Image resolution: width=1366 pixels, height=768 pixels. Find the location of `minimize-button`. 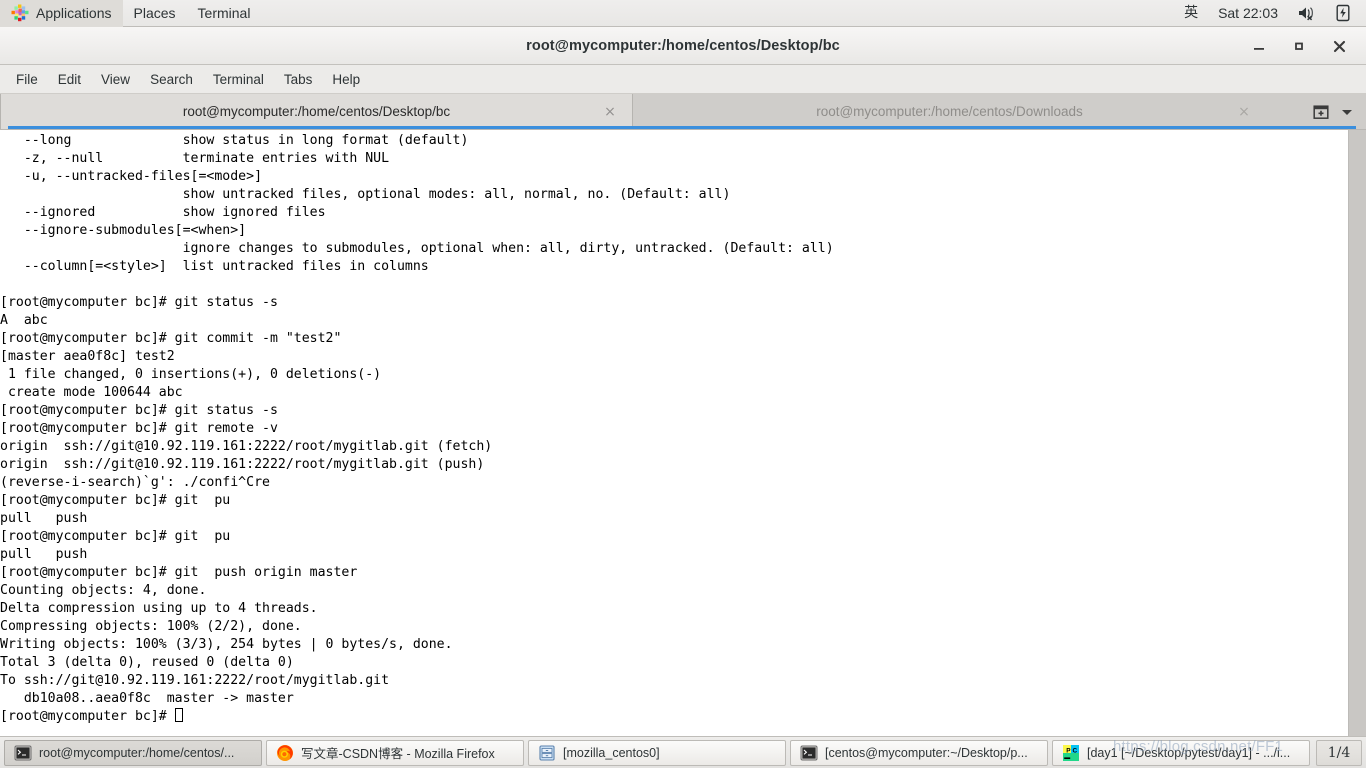

minimize-button is located at coordinates (1259, 46).